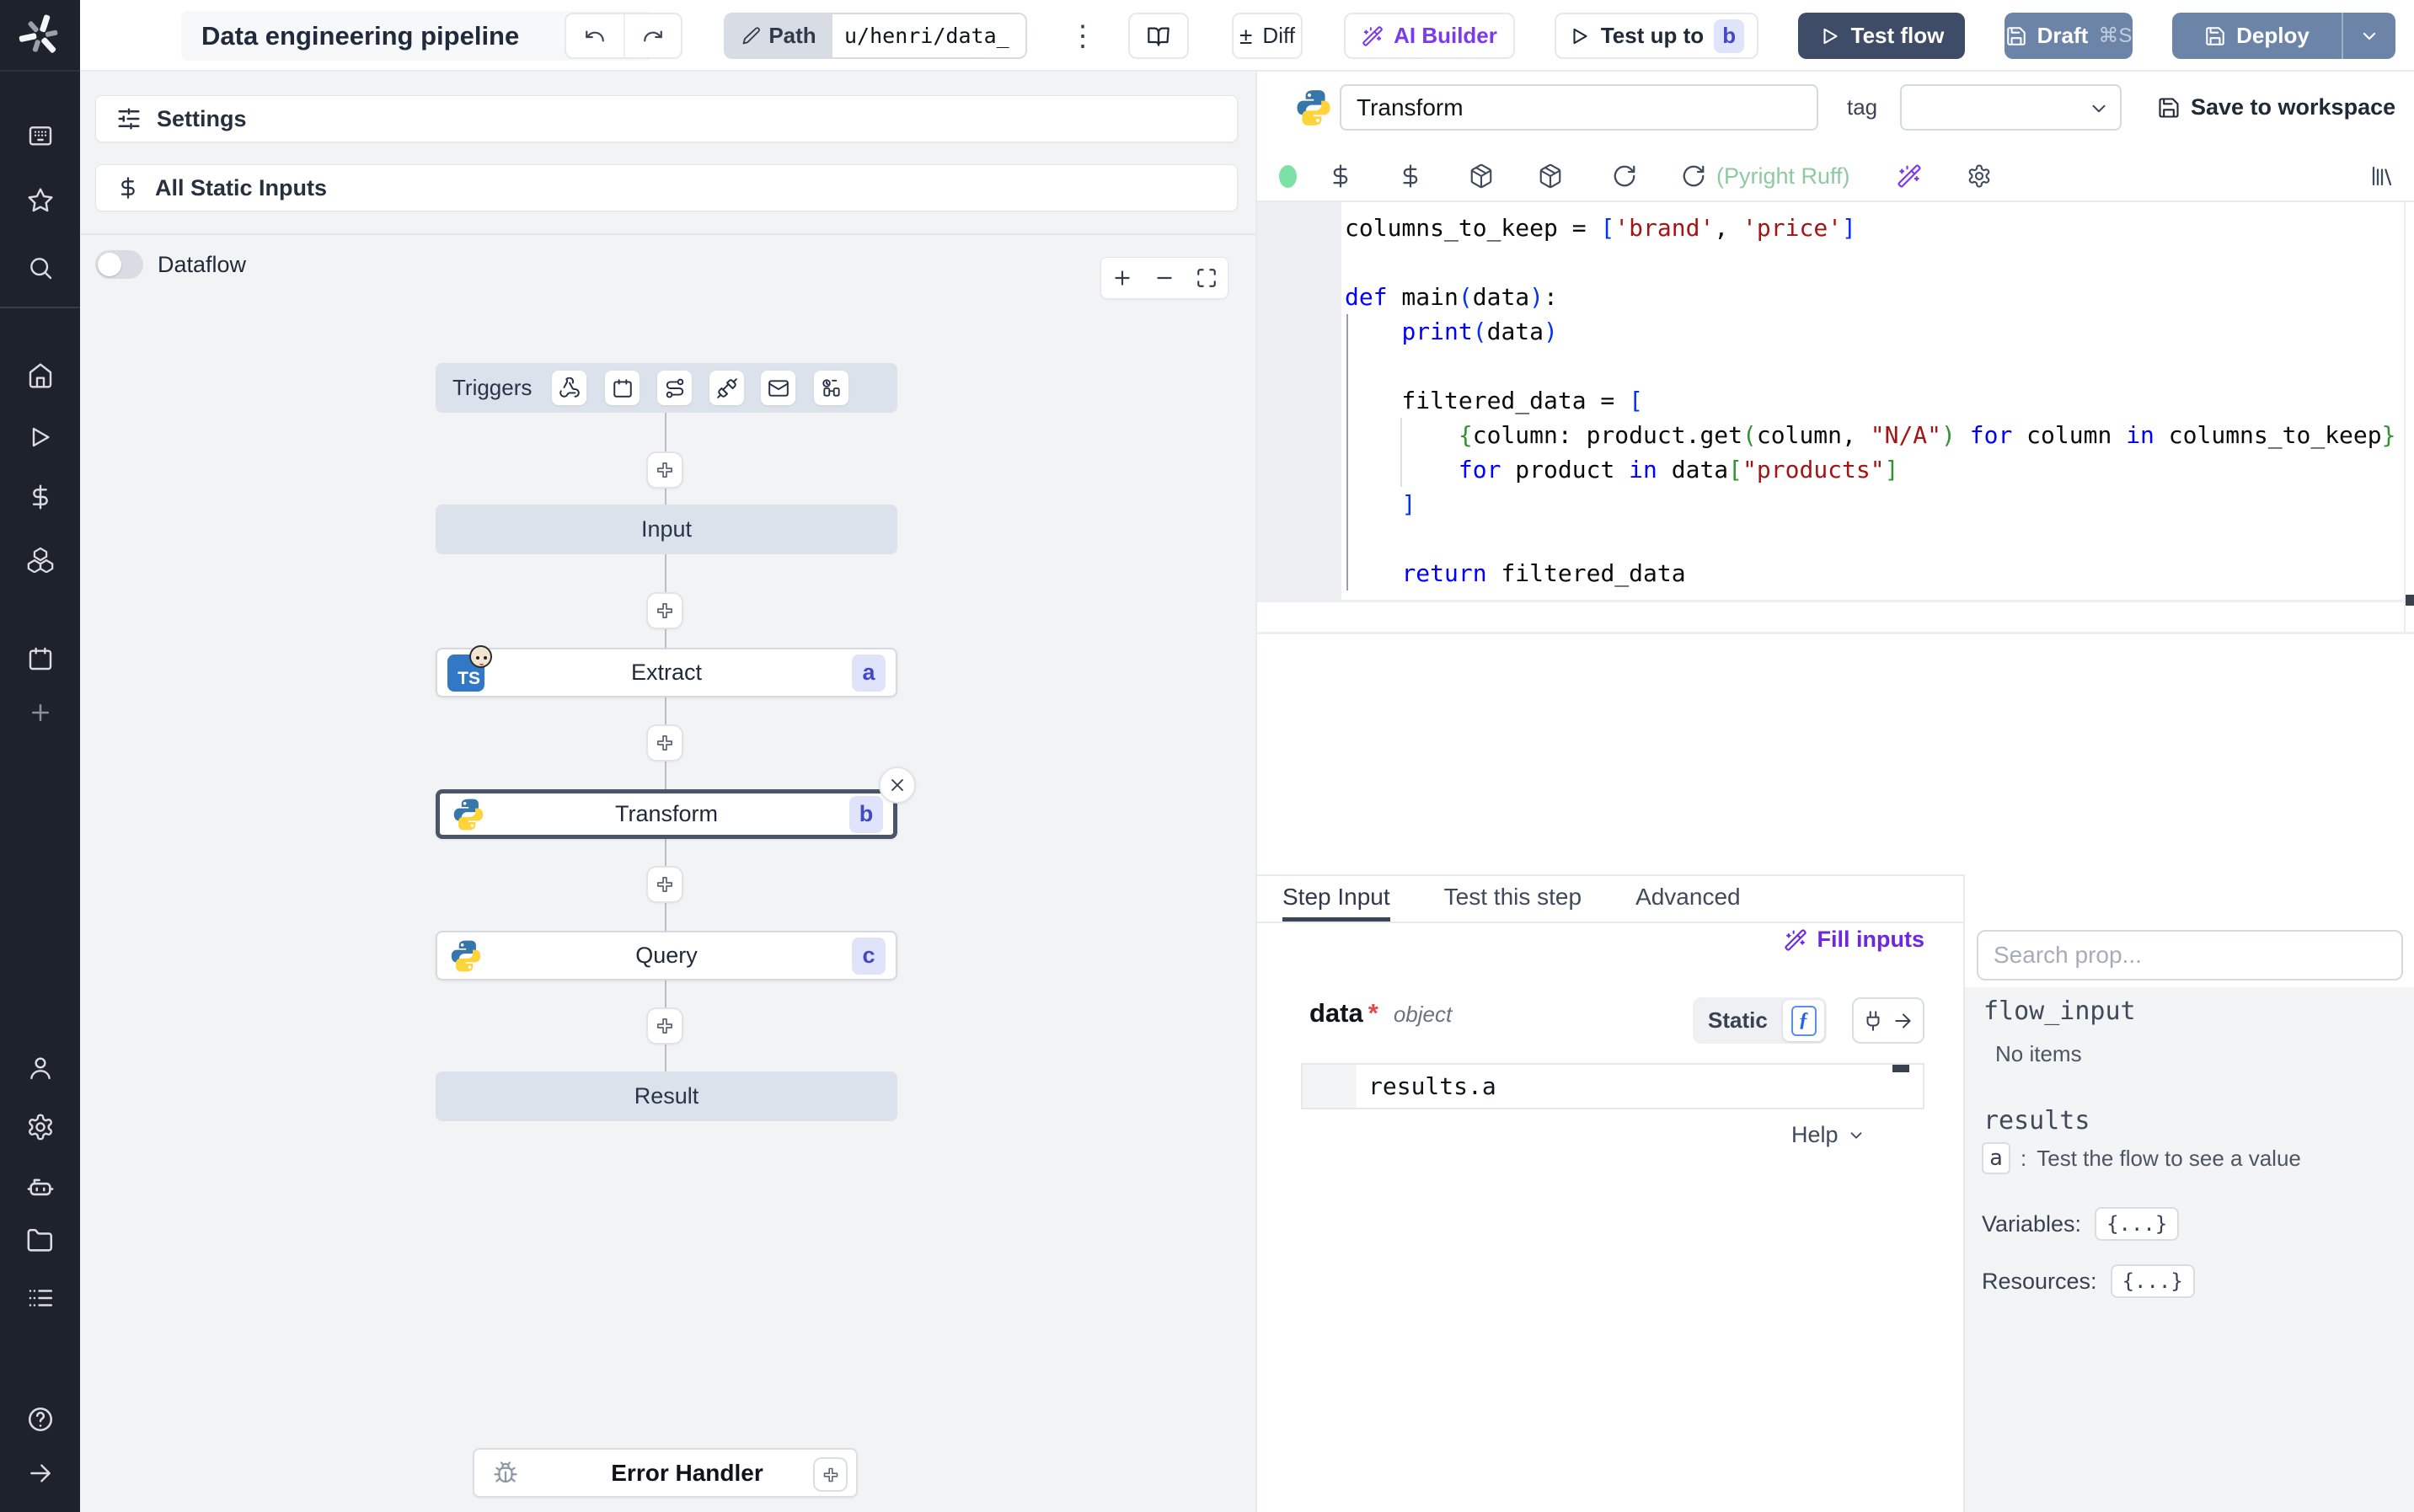 Image resolution: width=2414 pixels, height=1512 pixels. I want to click on docs-button, so click(1158, 36).